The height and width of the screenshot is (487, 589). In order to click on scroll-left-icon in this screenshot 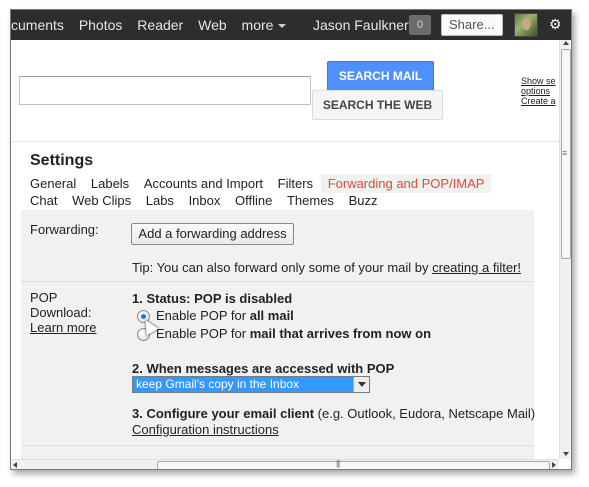, I will do `click(15, 465)`.